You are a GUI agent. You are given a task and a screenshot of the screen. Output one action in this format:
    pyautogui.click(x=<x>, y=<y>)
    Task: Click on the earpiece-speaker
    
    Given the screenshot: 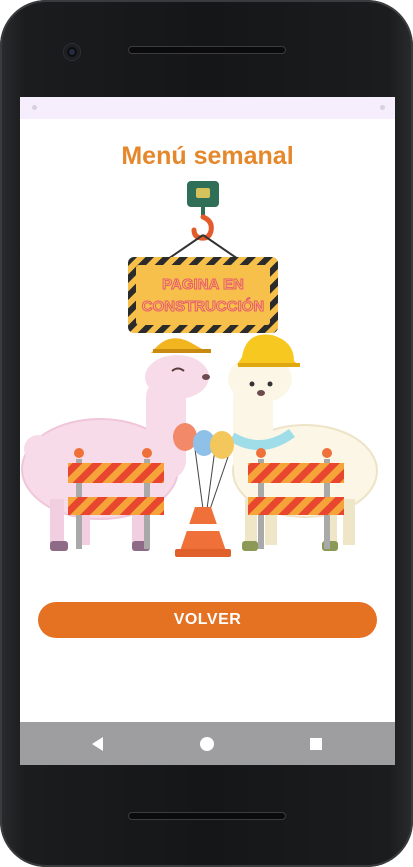 What is the action you would take?
    pyautogui.click(x=207, y=50)
    